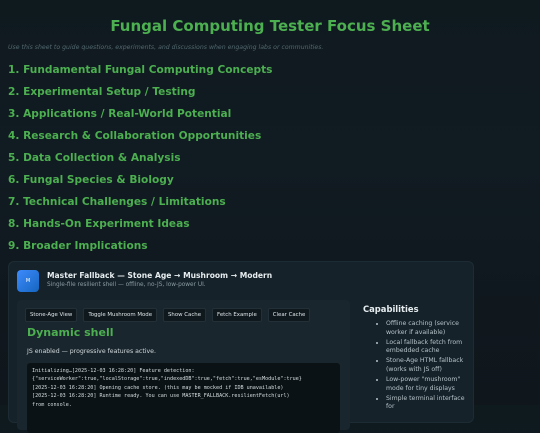  Describe the element at coordinates (140, 204) in the screenshot. I see `topic-item-7: 7. Technical Challenges / Limitations` at that location.